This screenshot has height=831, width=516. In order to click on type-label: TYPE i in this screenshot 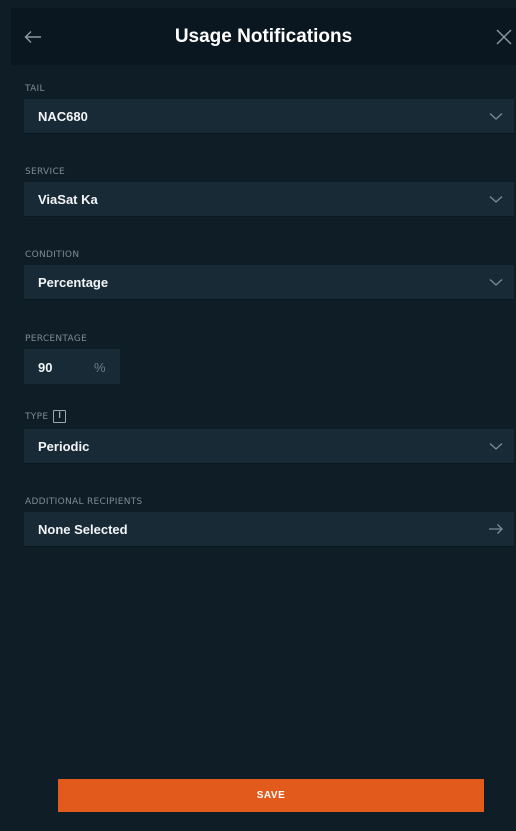, I will do `click(46, 416)`.